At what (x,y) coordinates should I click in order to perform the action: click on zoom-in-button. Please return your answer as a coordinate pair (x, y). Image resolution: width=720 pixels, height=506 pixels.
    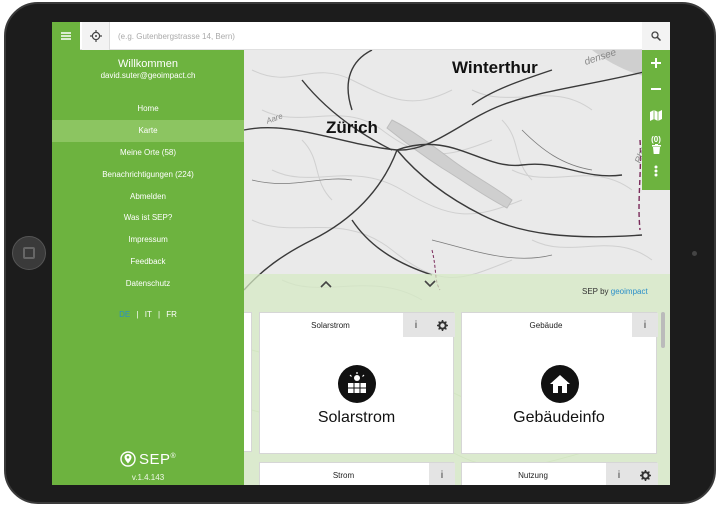
    Looking at the image, I should click on (656, 63).